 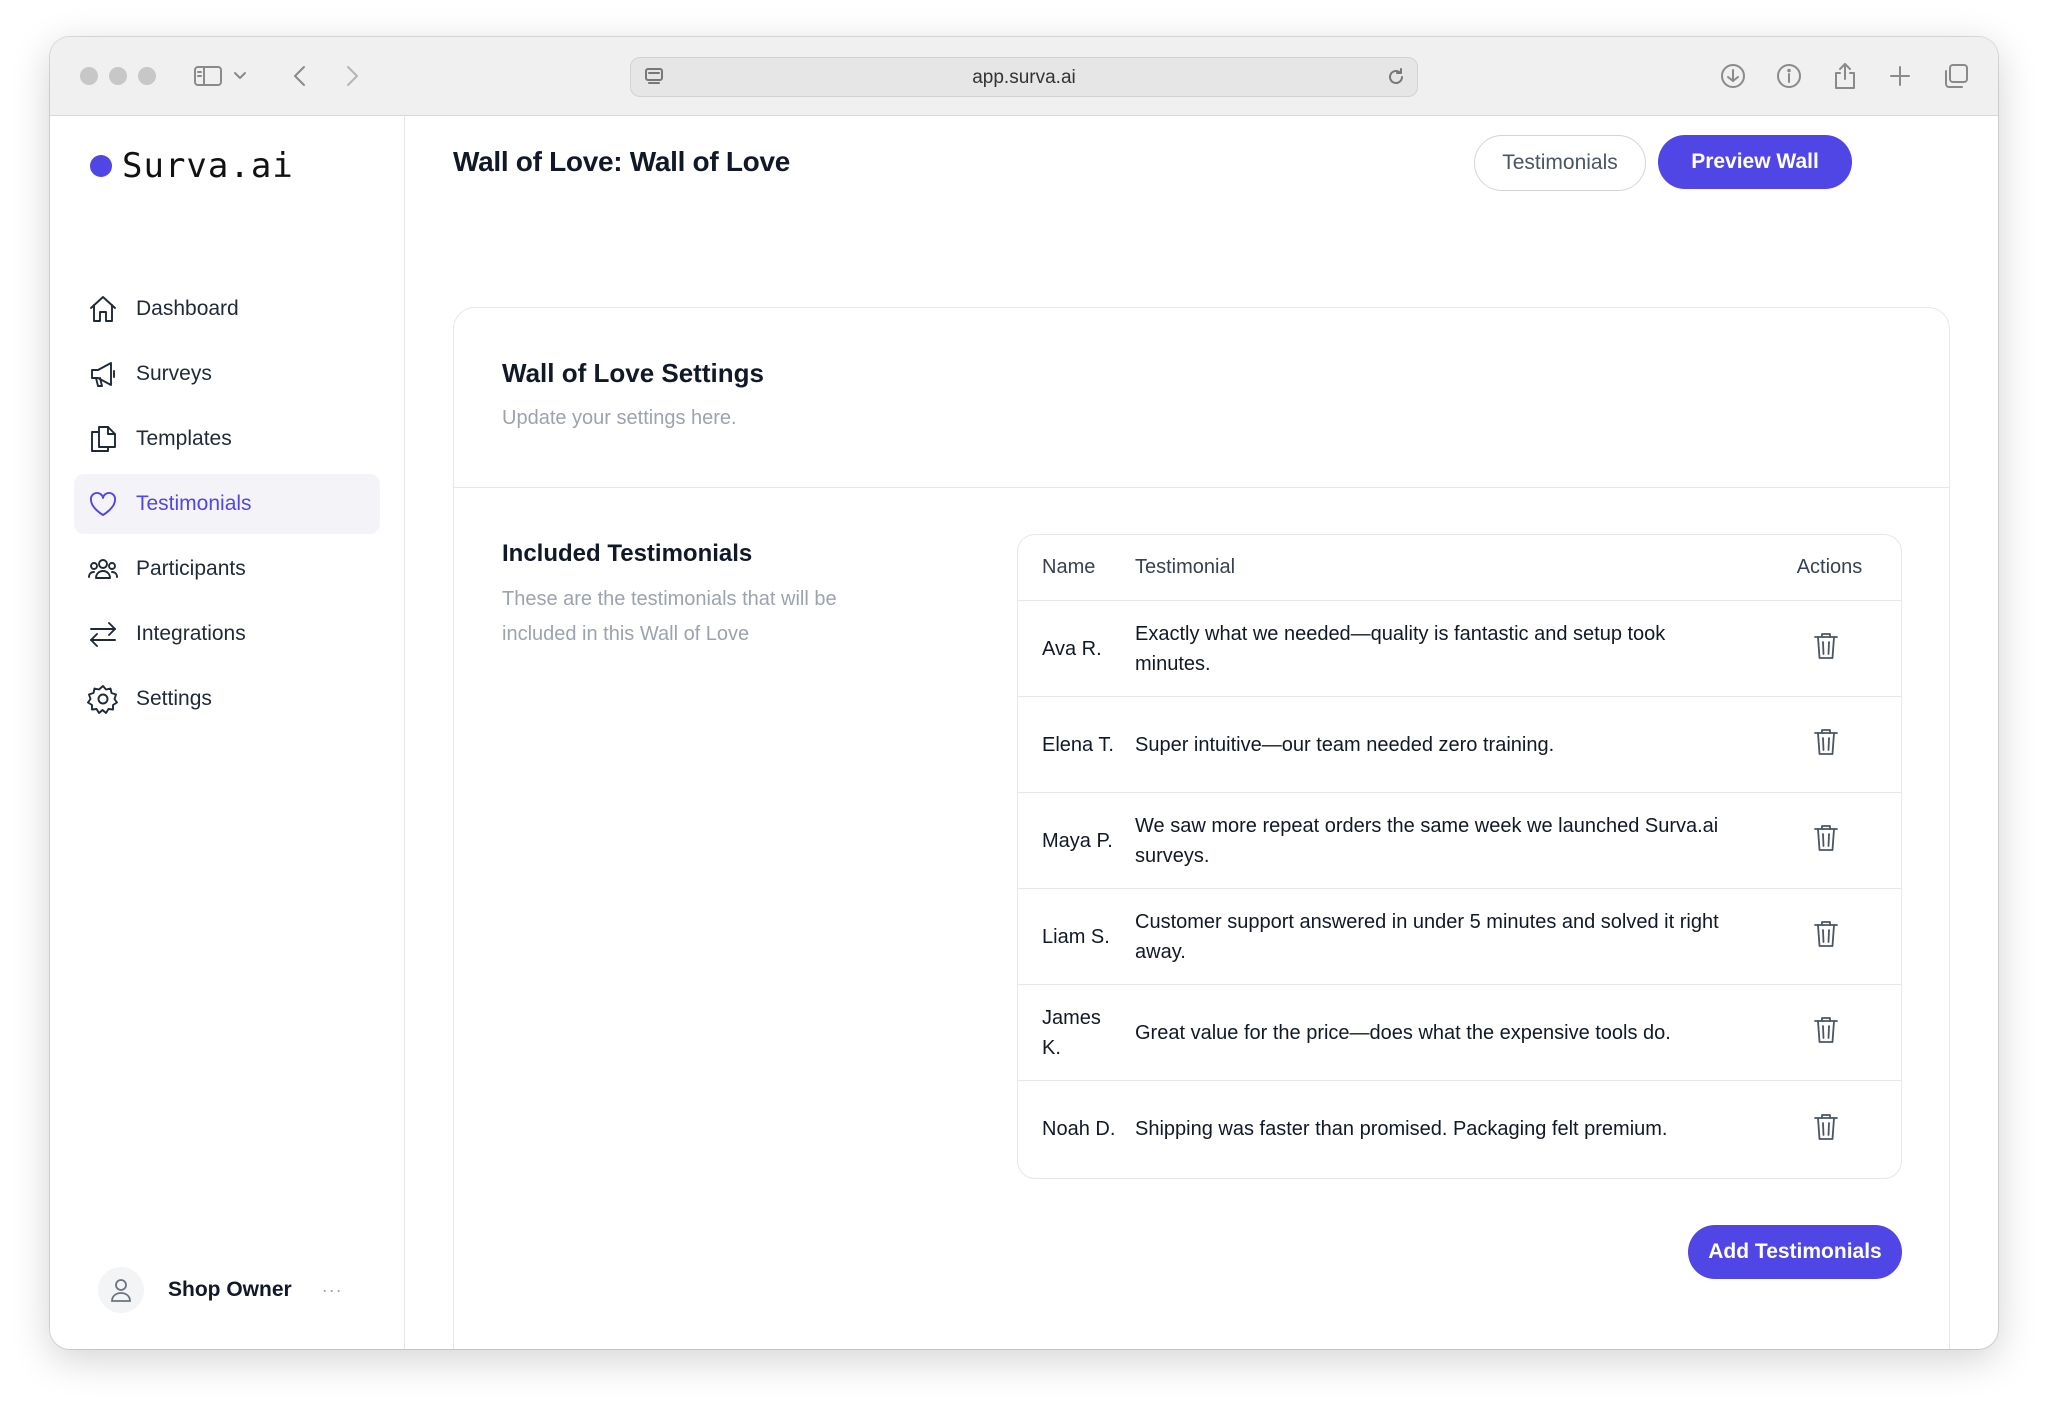 I want to click on arrows-icon, so click(x=103, y=634).